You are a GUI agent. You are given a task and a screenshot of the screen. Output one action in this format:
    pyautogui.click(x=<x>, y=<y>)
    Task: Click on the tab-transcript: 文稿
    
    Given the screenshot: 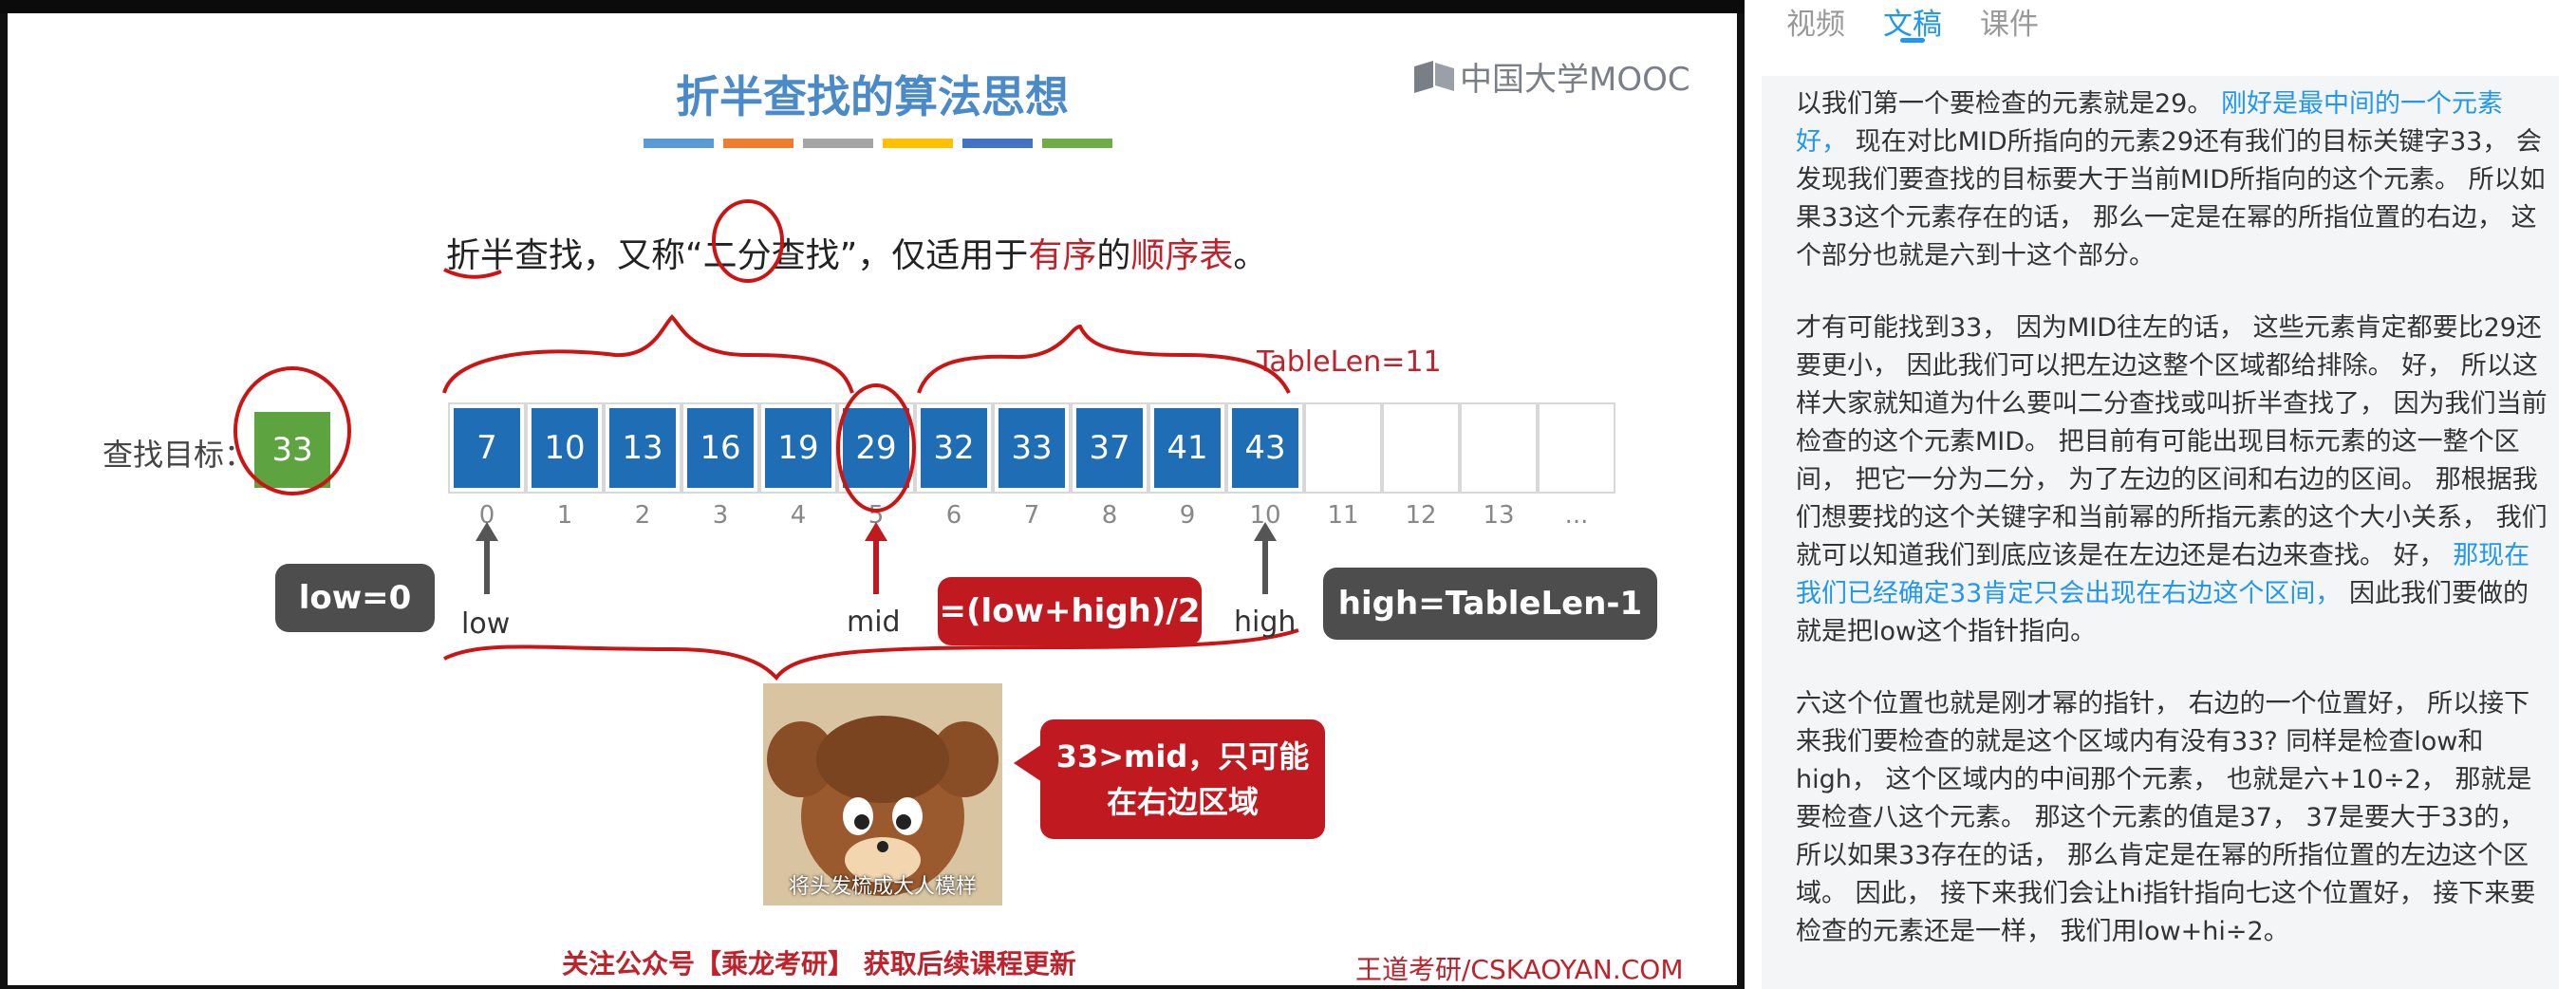 What is the action you would take?
    pyautogui.click(x=1912, y=22)
    